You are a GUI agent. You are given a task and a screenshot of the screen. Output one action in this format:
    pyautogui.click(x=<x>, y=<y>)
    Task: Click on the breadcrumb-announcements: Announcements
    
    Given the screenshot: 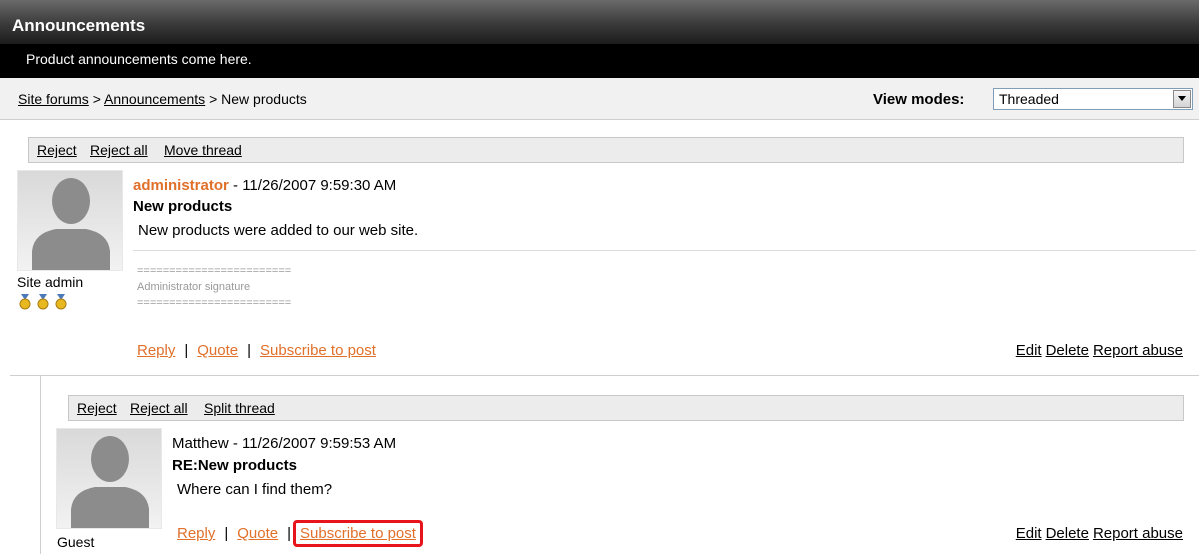 What is the action you would take?
    pyautogui.click(x=154, y=99)
    